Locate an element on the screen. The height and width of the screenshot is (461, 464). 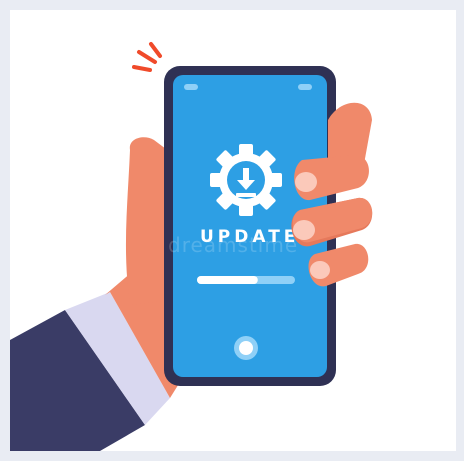
speaker-slot-left is located at coordinates (191, 87).